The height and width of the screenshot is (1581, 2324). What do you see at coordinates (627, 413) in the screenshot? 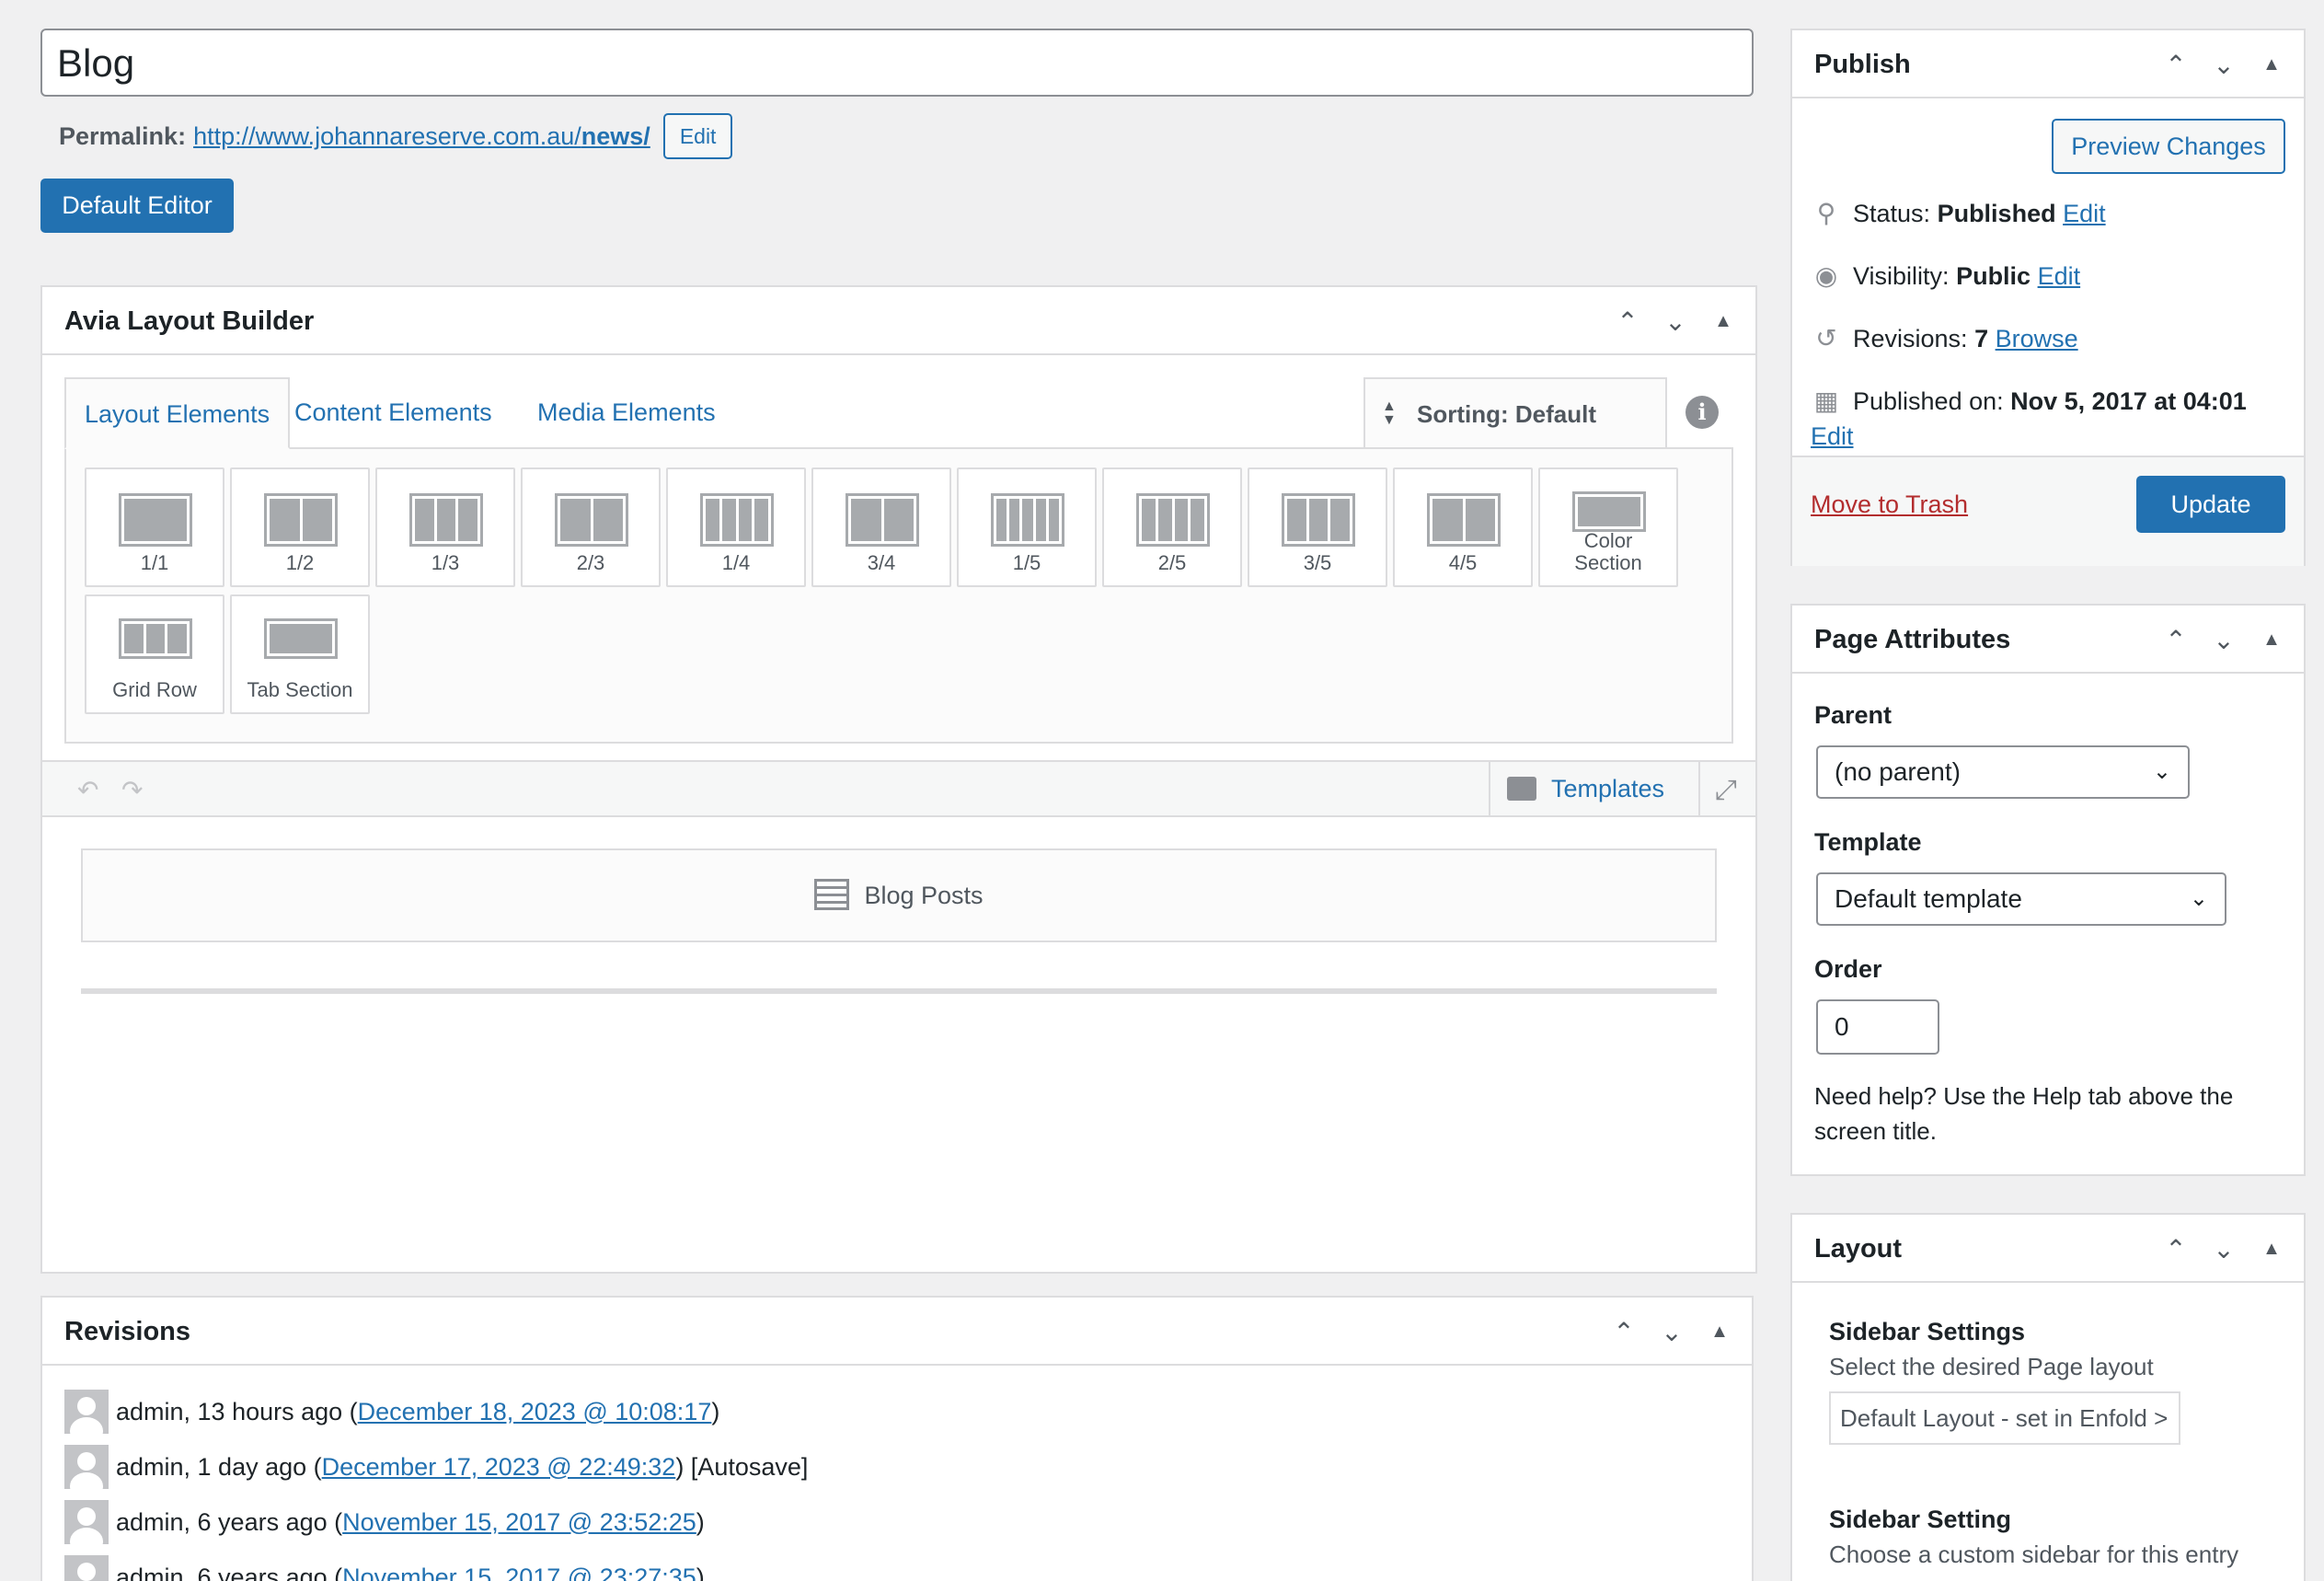
I see `tab-media-elements: Media Elements` at bounding box center [627, 413].